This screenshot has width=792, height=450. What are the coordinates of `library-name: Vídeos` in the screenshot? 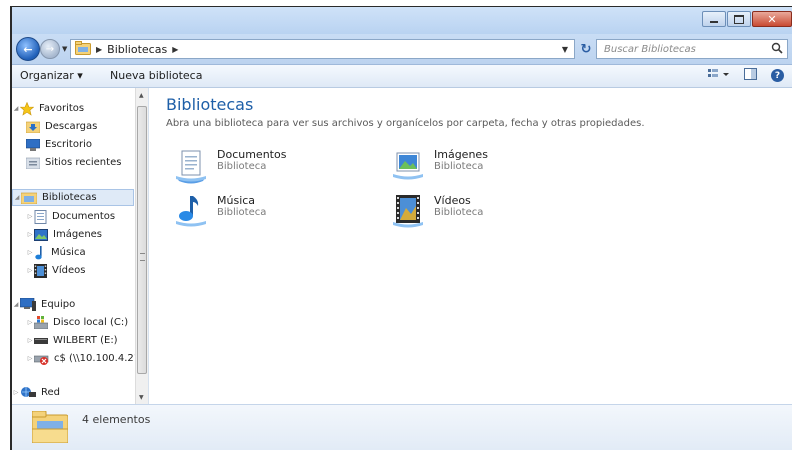 It's located at (452, 200).